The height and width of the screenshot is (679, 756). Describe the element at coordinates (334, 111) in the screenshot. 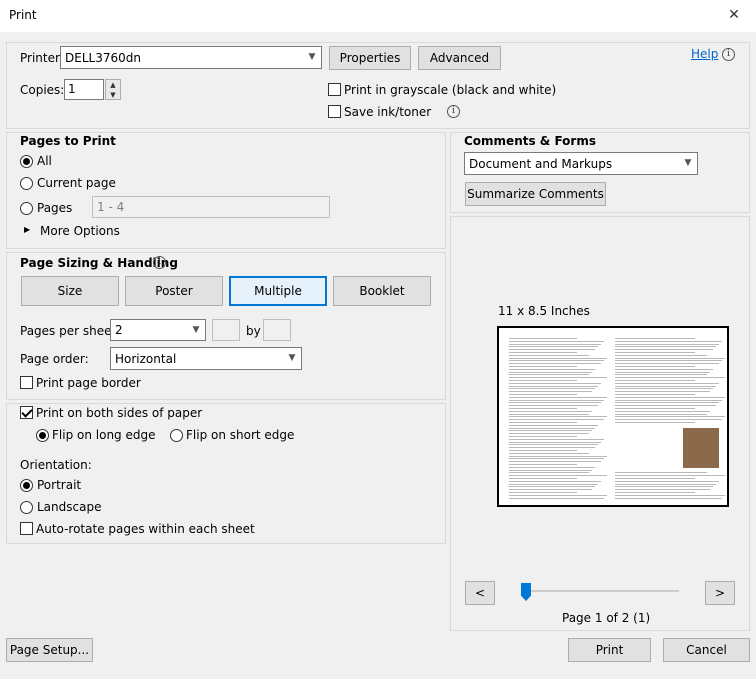

I see `save-ink-checkbox` at that location.